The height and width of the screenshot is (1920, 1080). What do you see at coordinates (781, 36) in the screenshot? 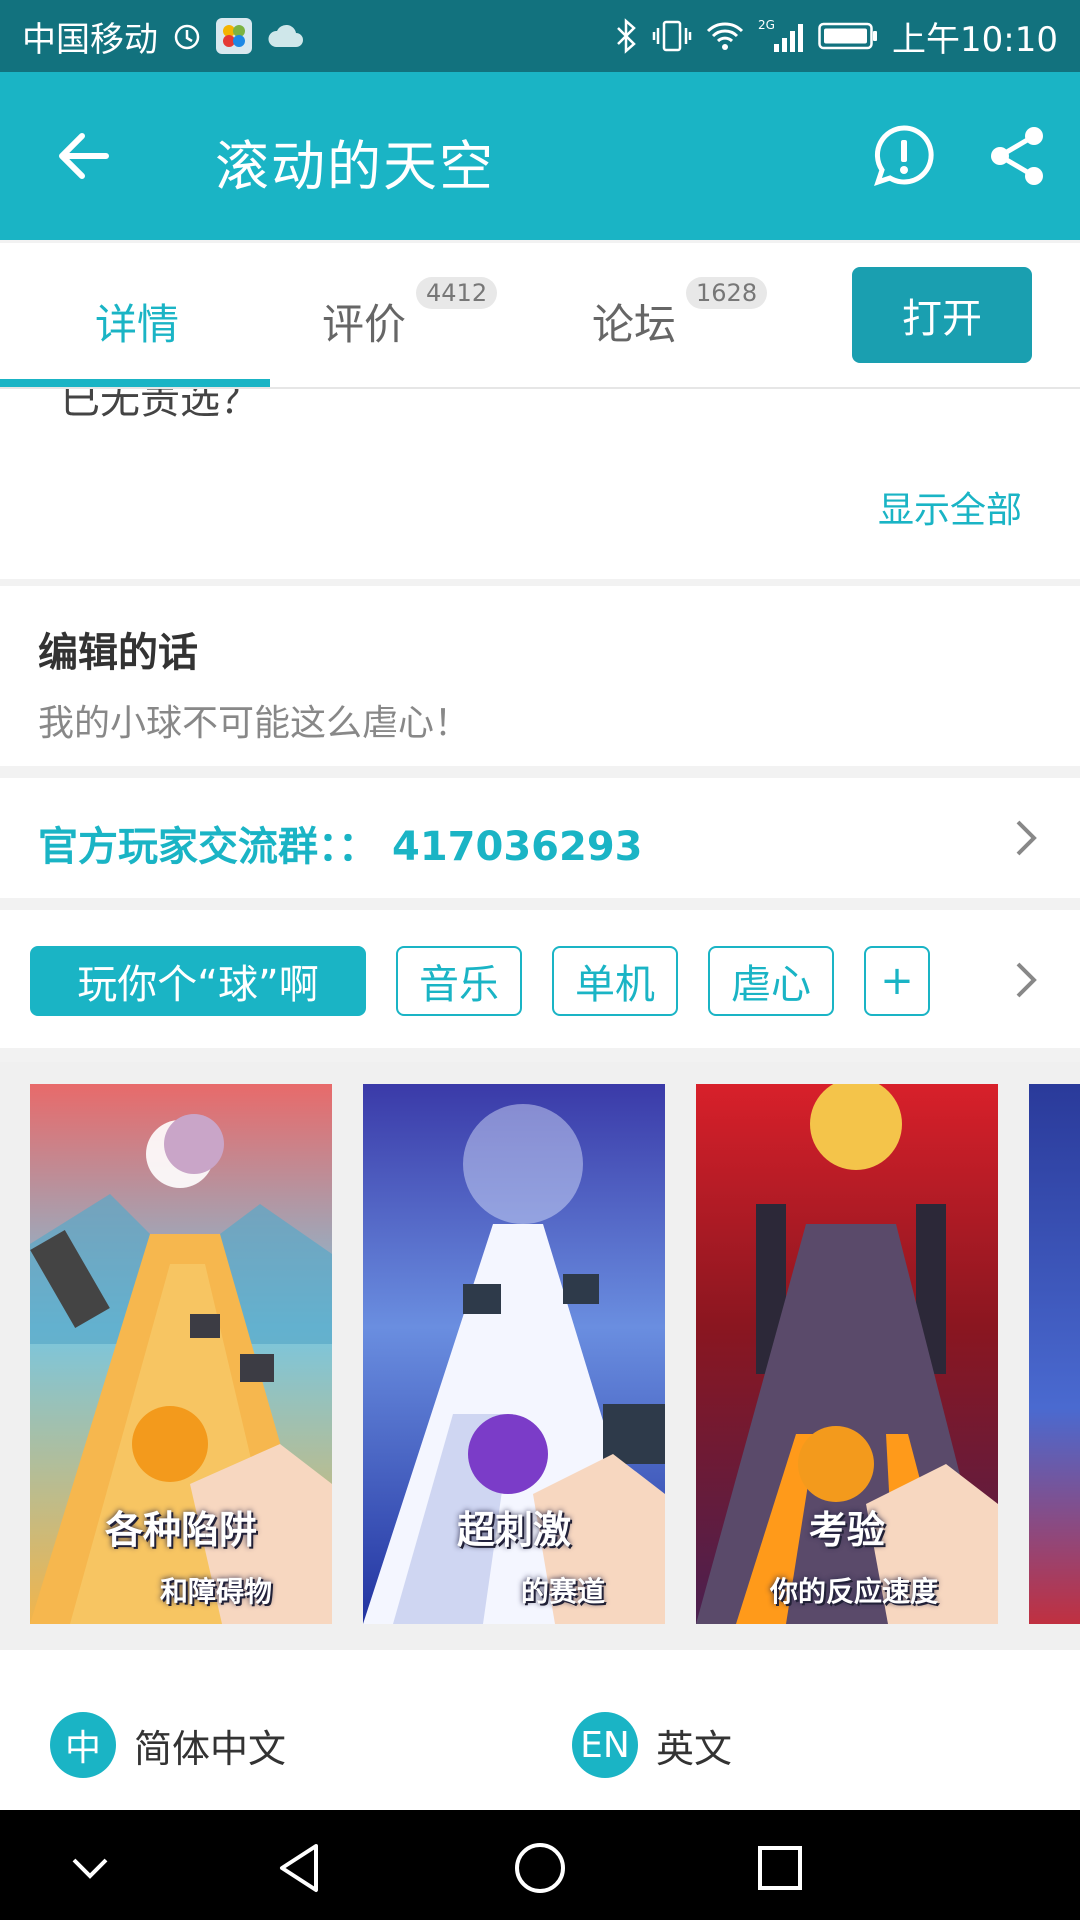
I see `signal-icon: 2G` at bounding box center [781, 36].